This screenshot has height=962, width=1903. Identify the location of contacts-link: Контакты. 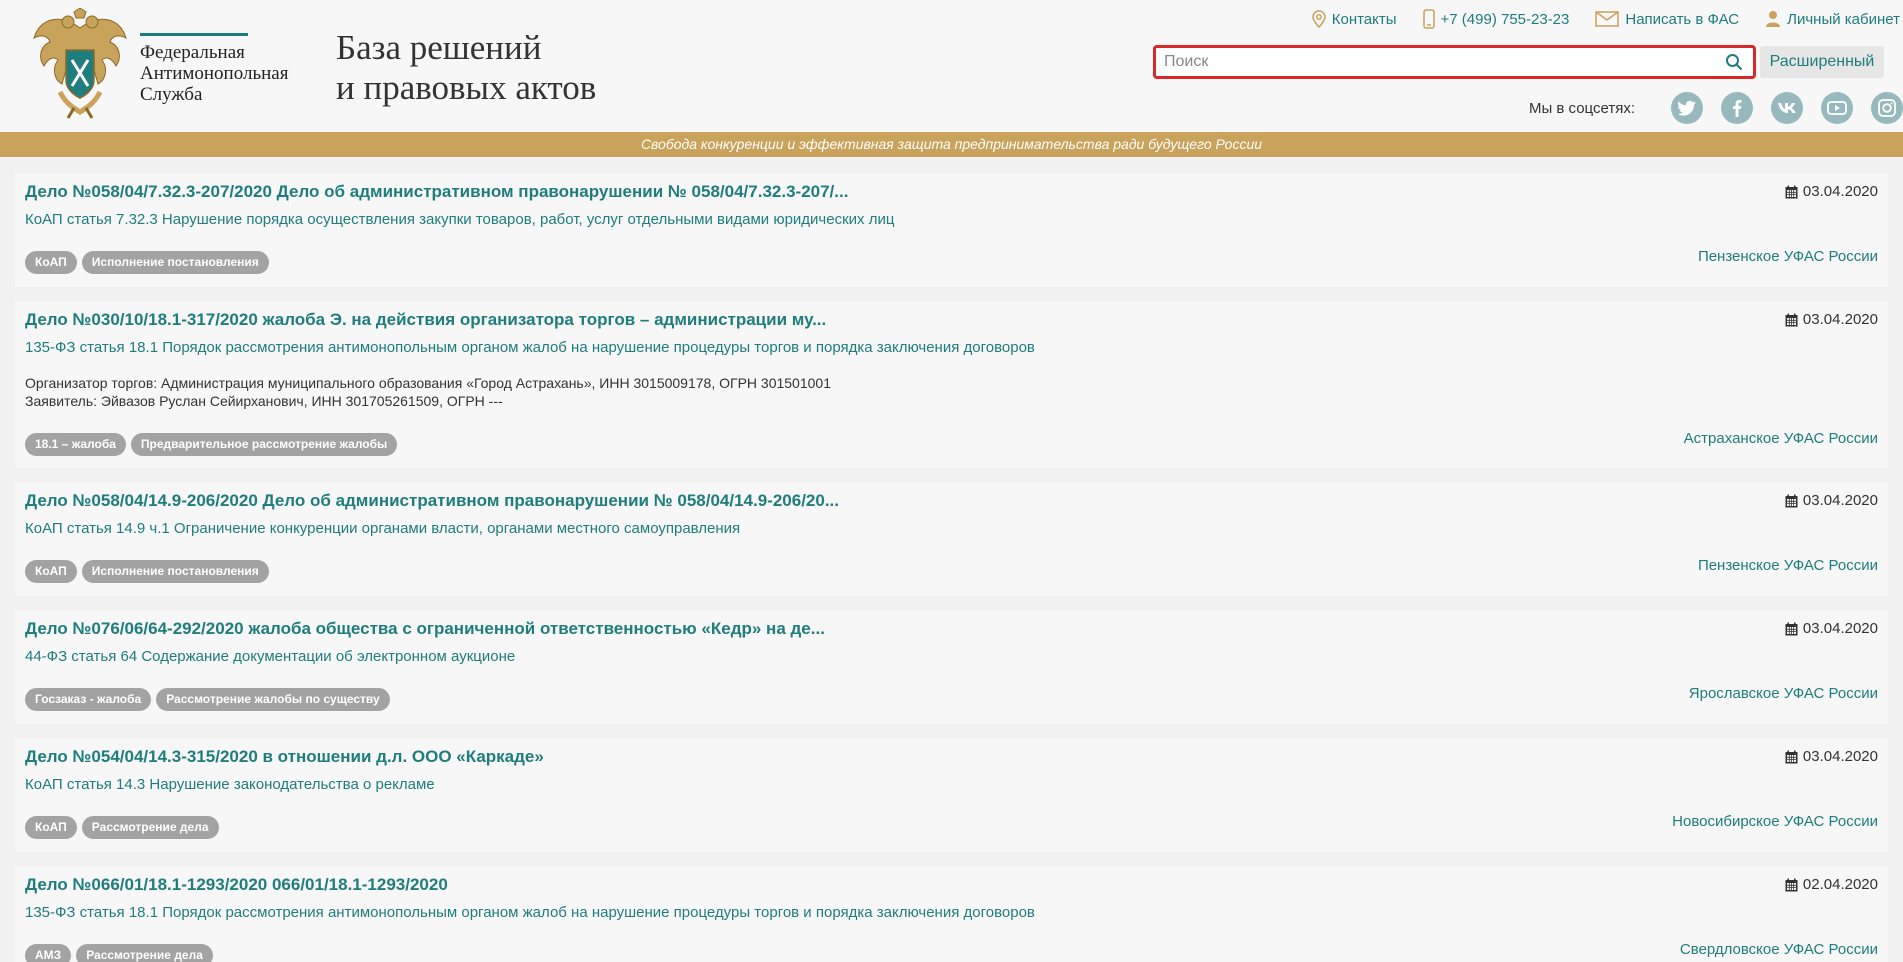
(1354, 19).